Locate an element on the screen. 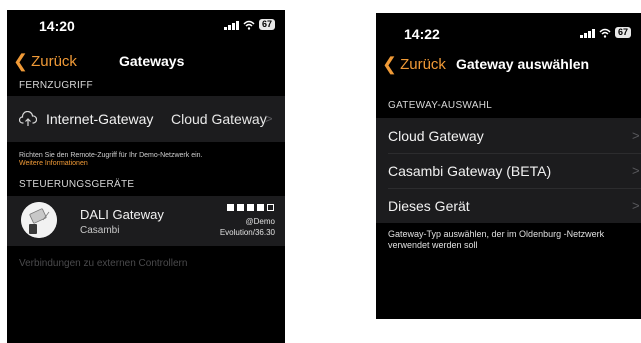 The height and width of the screenshot is (343, 641). device-network: @Demo is located at coordinates (260, 221).